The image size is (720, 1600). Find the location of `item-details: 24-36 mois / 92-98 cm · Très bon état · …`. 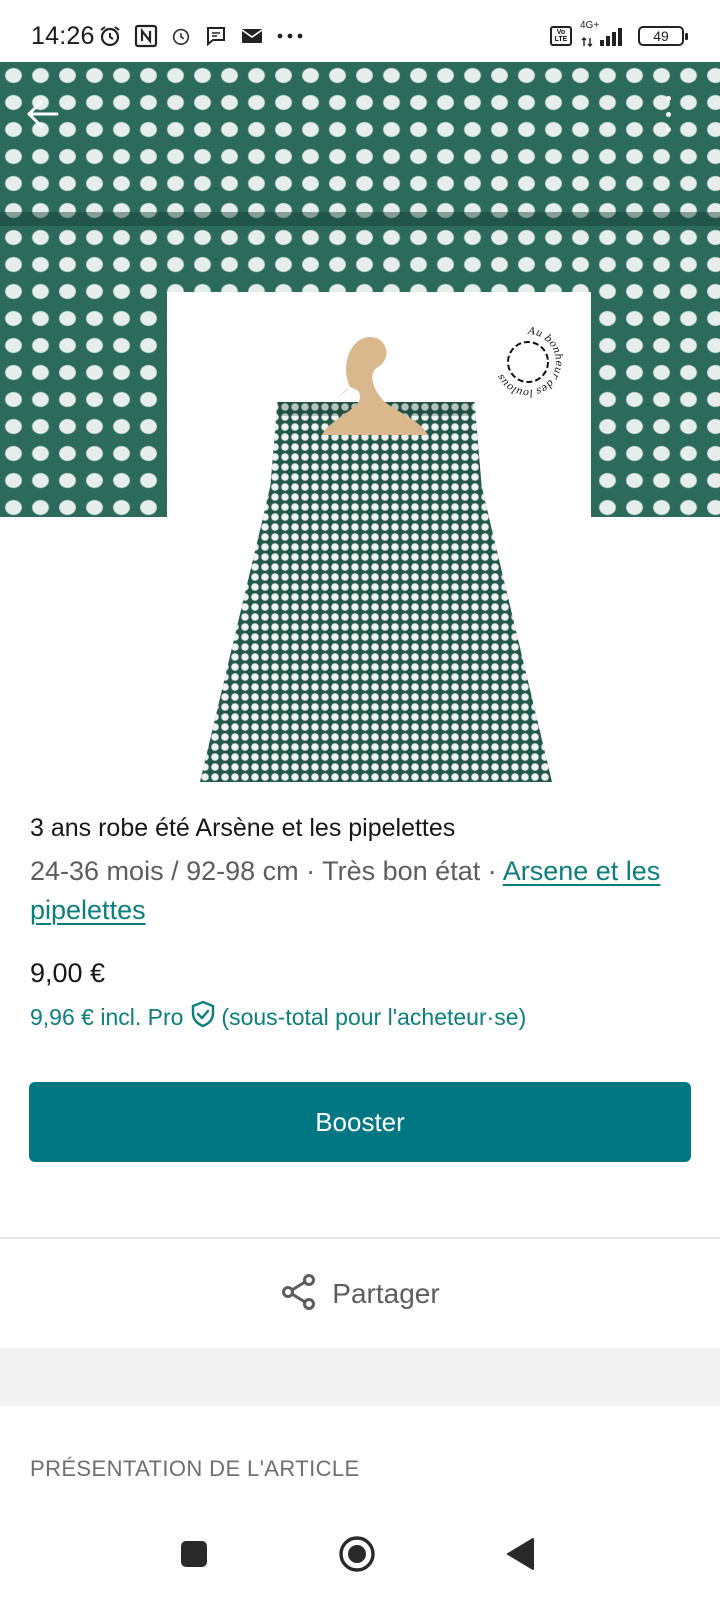

item-details: 24-36 mois / 92-98 cm · Très bon état · … is located at coordinates (360, 891).